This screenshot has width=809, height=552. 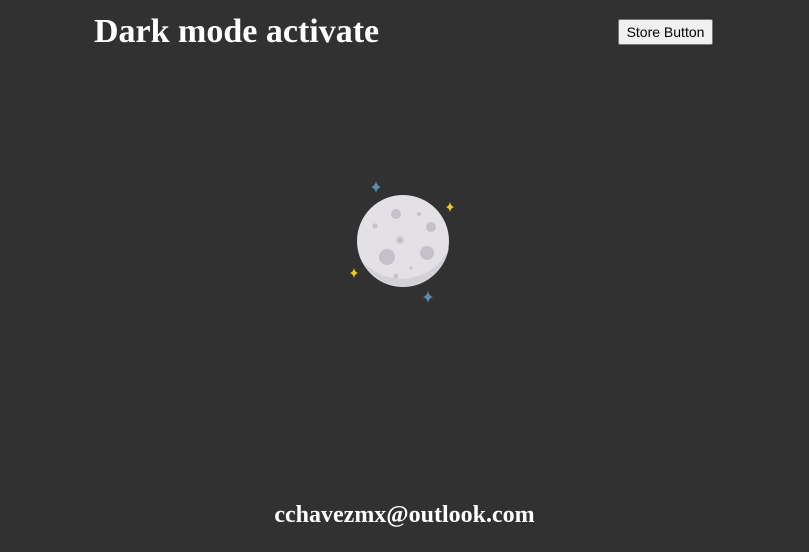 I want to click on sparkle-yellow-left-icon, so click(x=354, y=273).